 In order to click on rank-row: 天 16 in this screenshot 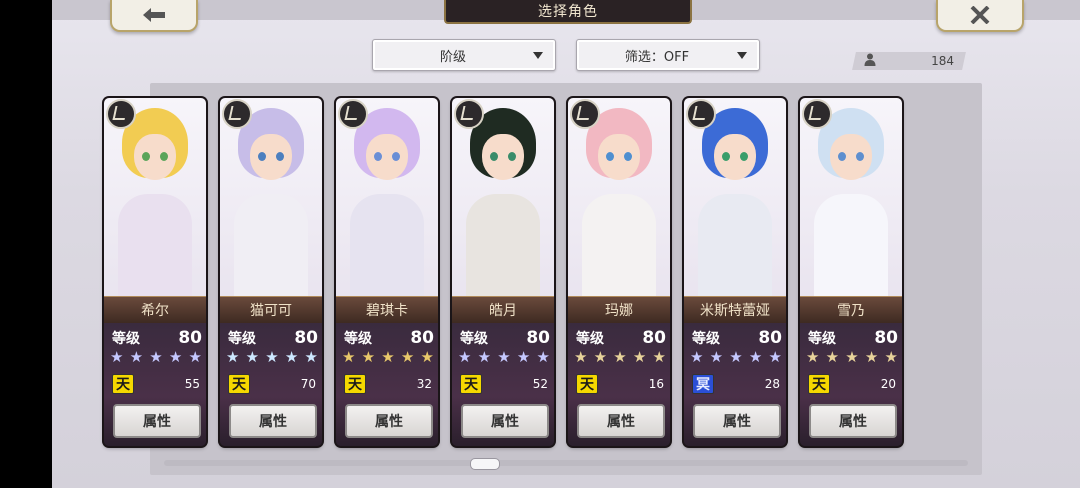, I will do `click(620, 384)`.